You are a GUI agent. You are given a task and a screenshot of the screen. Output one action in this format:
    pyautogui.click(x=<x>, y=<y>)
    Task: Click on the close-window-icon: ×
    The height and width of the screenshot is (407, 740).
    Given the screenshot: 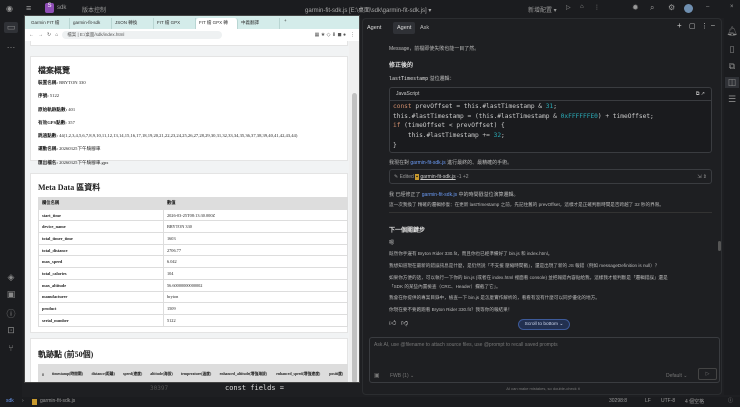 What is the action you would take?
    pyautogui.click(x=732, y=7)
    